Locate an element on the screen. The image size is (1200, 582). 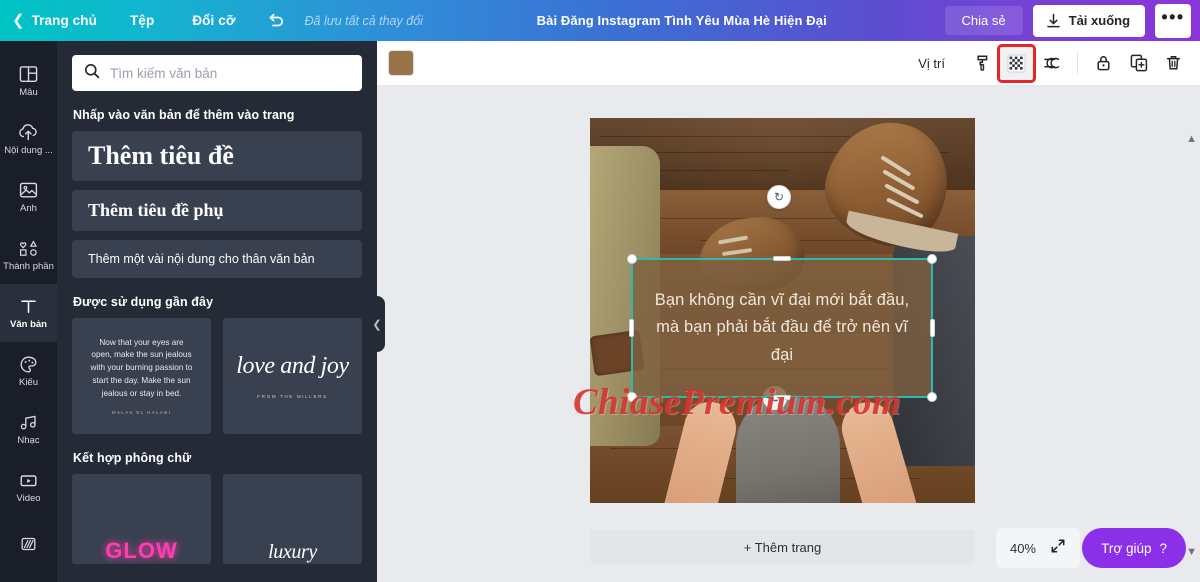
share-button-label: Chia sẻ is located at coordinates (983, 20).